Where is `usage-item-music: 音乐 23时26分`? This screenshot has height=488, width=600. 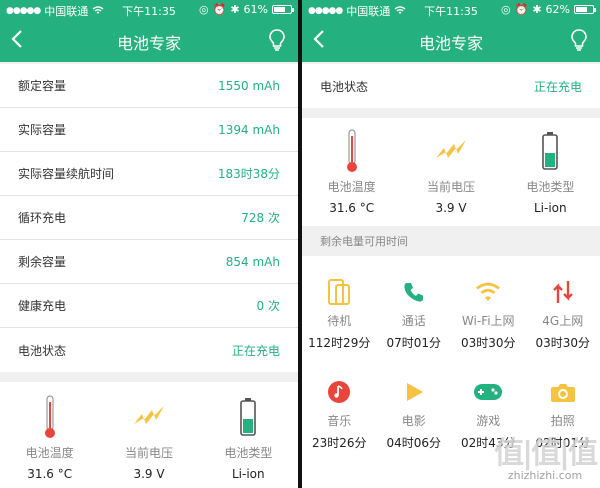
usage-item-music: 音乐 23时26分 is located at coordinates (339, 406).